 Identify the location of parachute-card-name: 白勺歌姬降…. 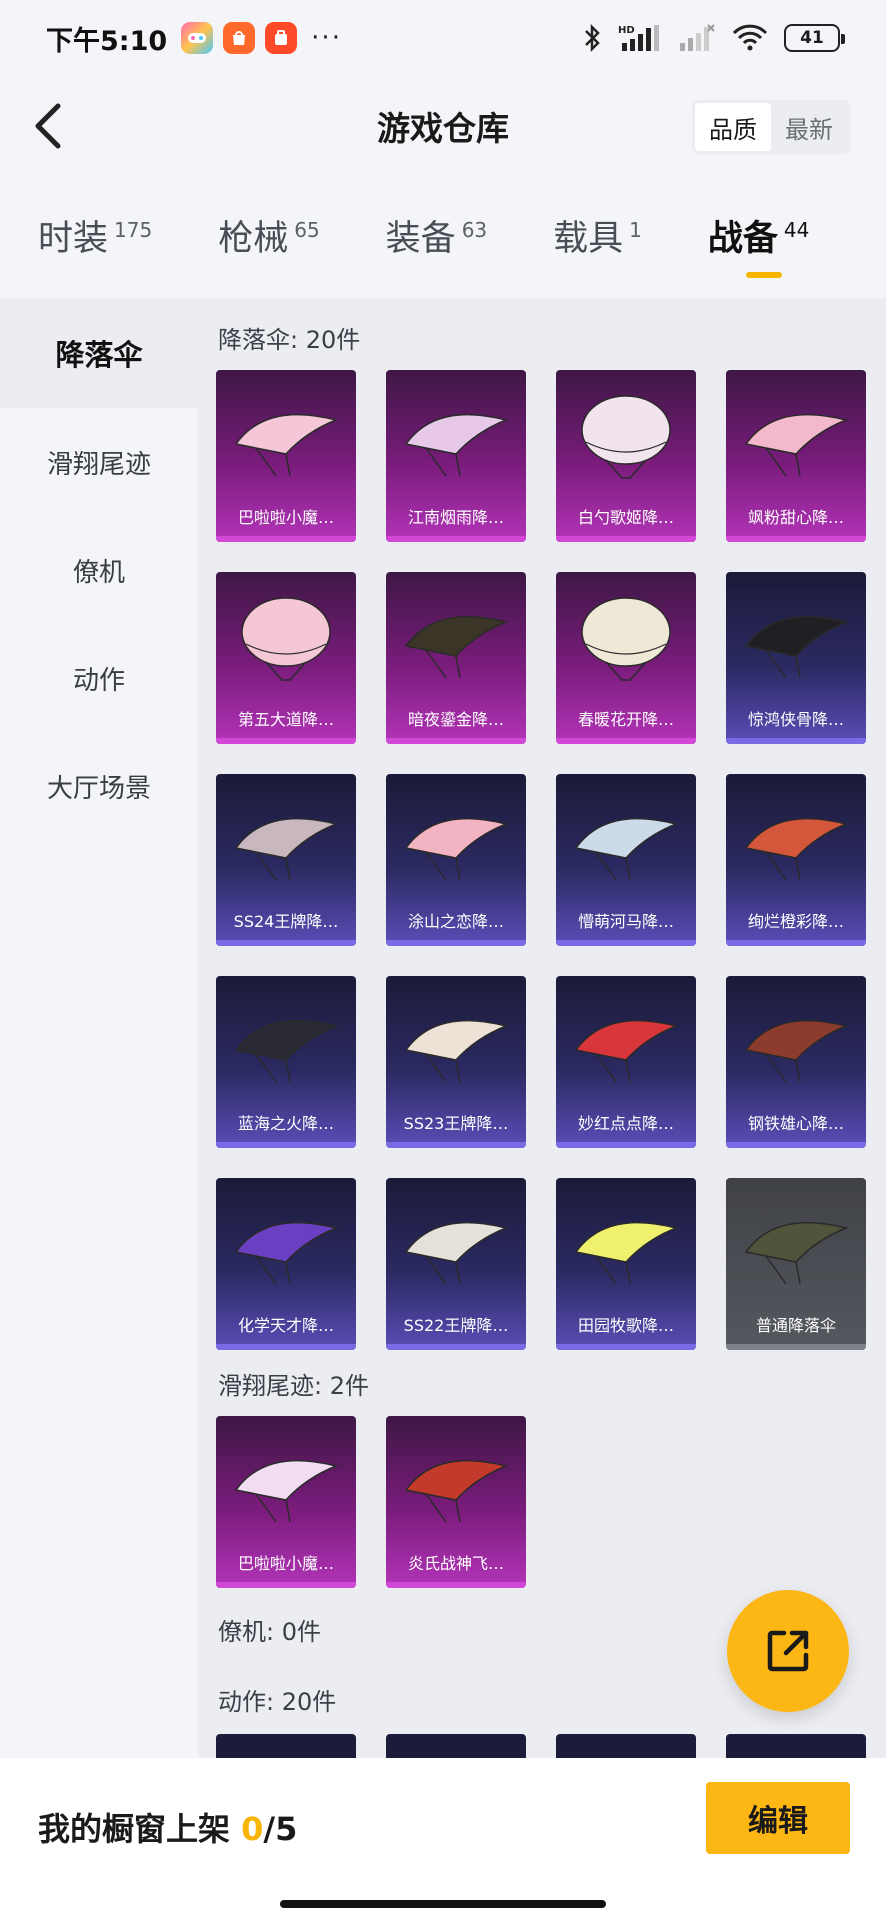
(625, 517).